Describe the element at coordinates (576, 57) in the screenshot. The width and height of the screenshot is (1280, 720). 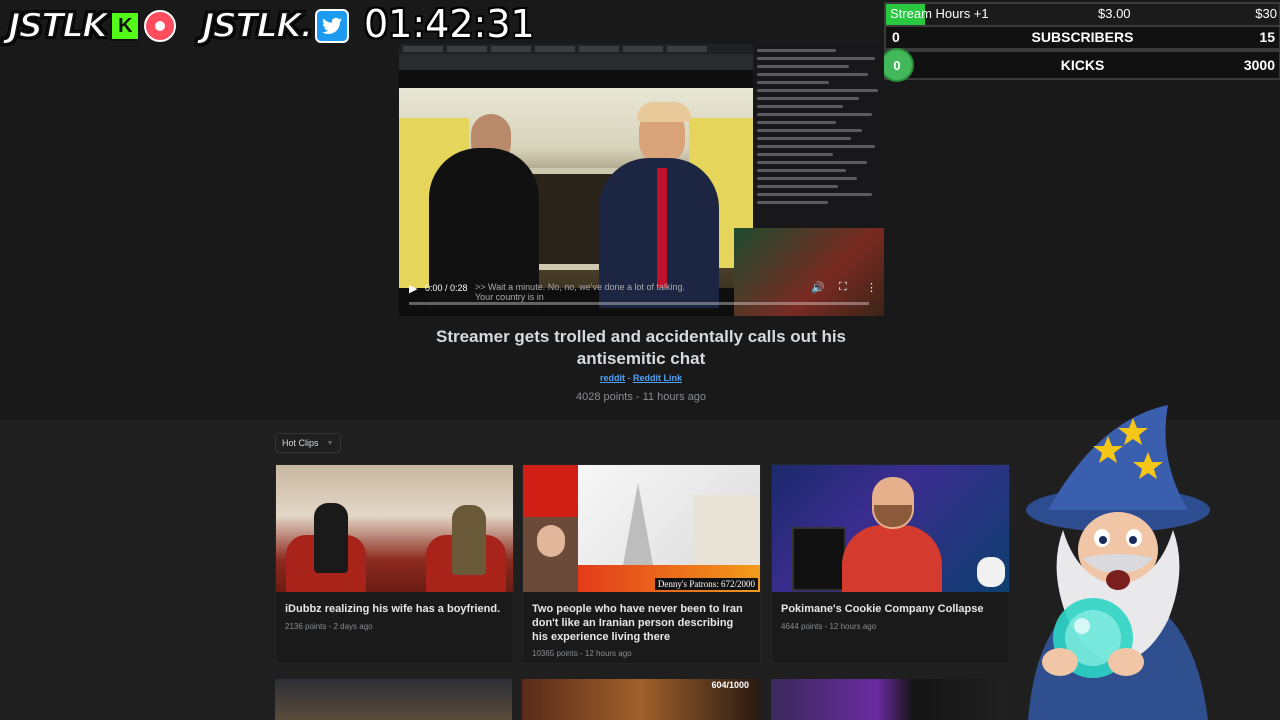
I see `embedded-browser-bar` at that location.